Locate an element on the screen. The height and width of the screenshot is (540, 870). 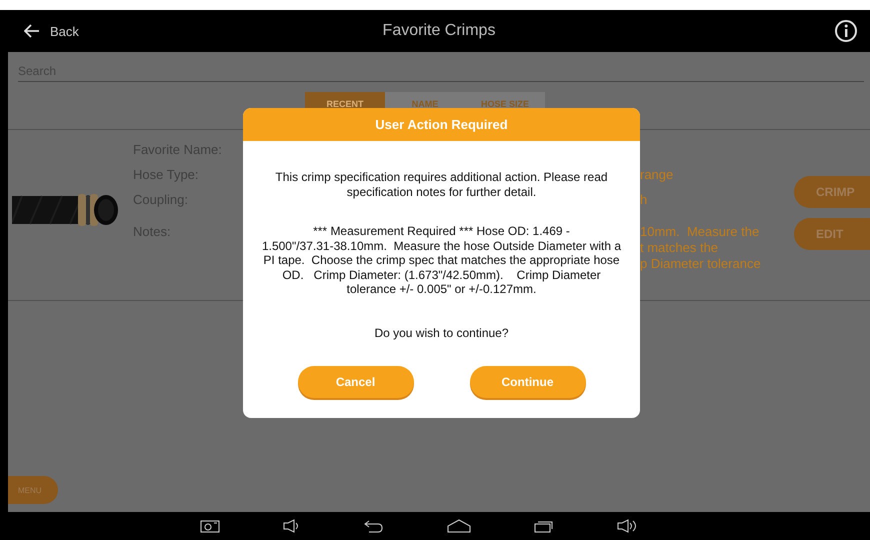
dialog-button: Continue is located at coordinates (528, 382).